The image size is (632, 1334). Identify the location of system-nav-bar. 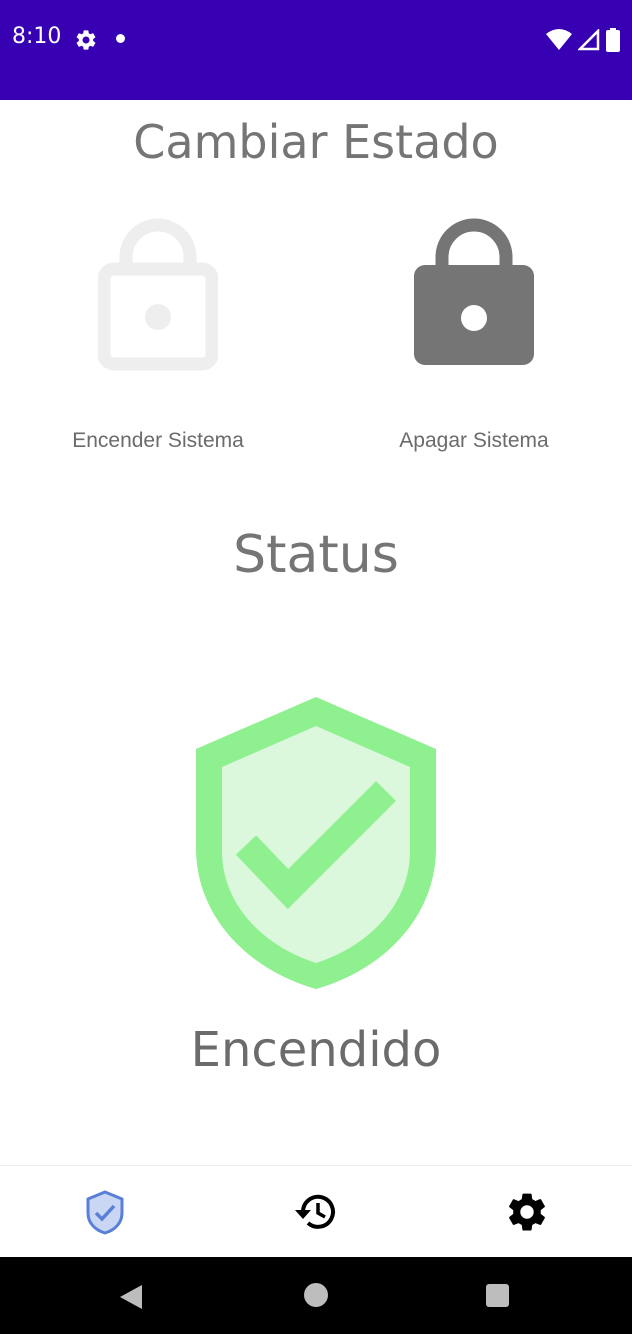
(316, 1295).